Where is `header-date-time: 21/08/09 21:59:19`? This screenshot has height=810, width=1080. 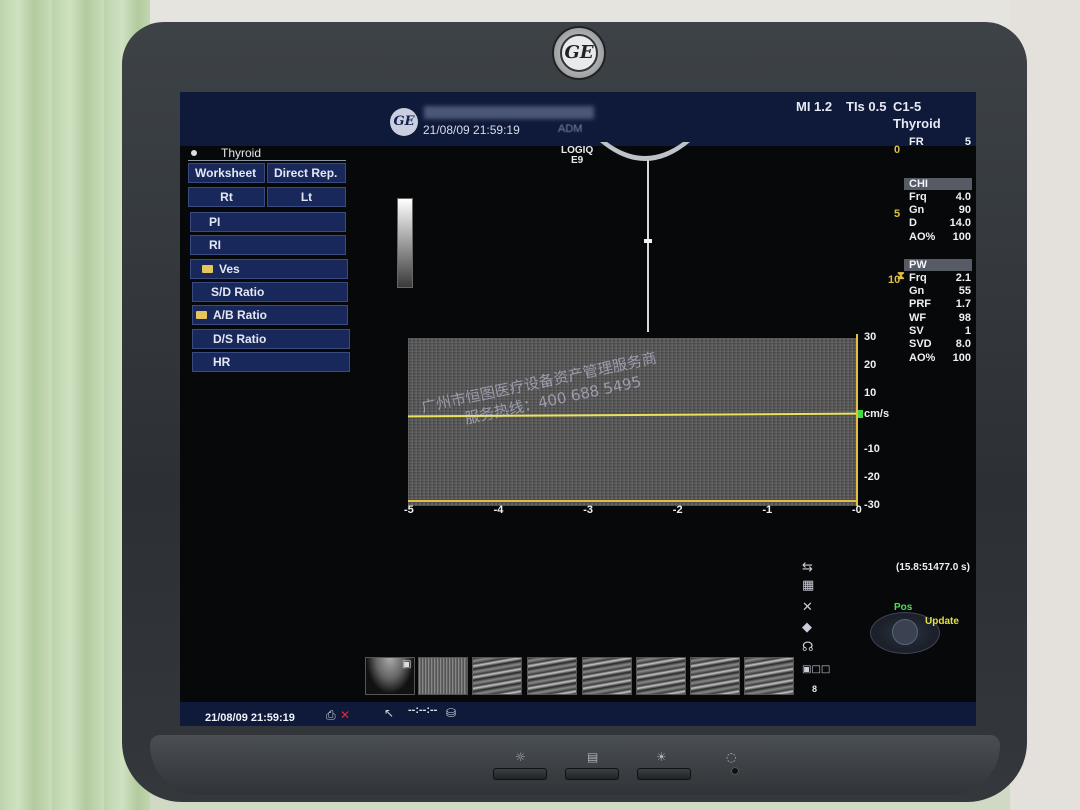 header-date-time: 21/08/09 21:59:19 is located at coordinates (471, 130).